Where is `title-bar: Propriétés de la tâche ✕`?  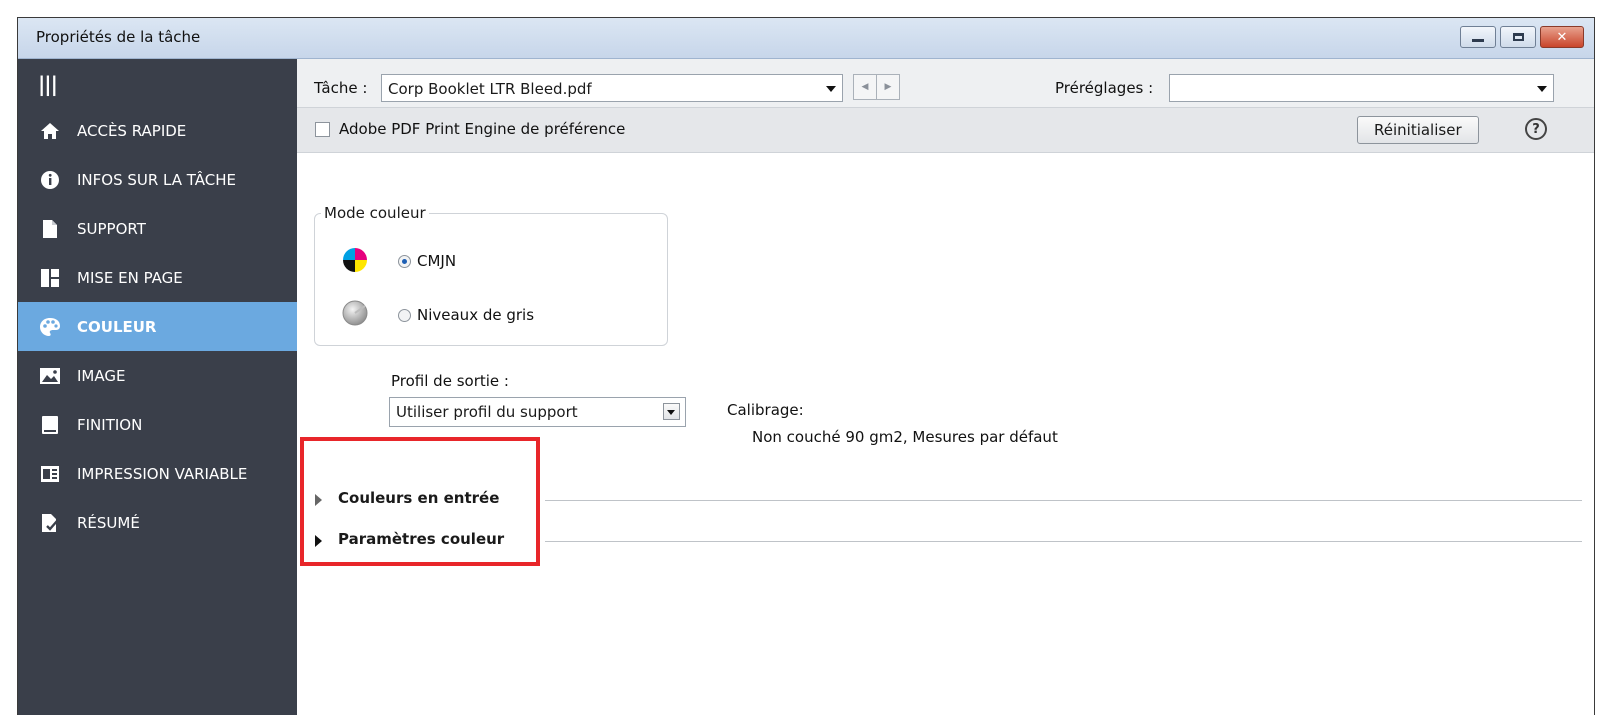 title-bar: Propriétés de la tâche ✕ is located at coordinates (806, 38).